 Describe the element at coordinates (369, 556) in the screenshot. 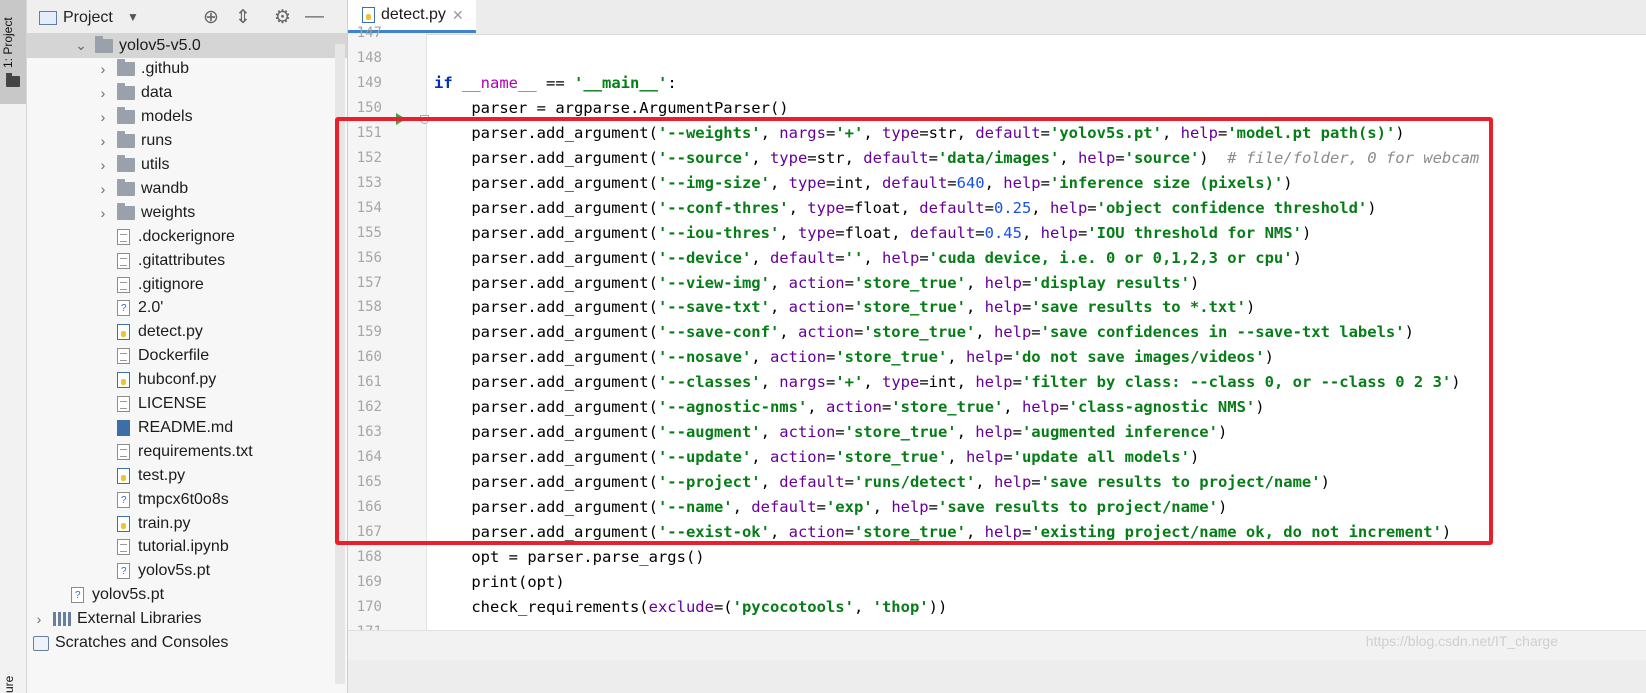

I see `line-number: 168` at that location.